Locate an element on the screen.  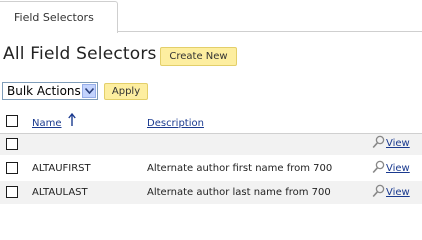
page-title: All Field Selectors is located at coordinates (80, 54).